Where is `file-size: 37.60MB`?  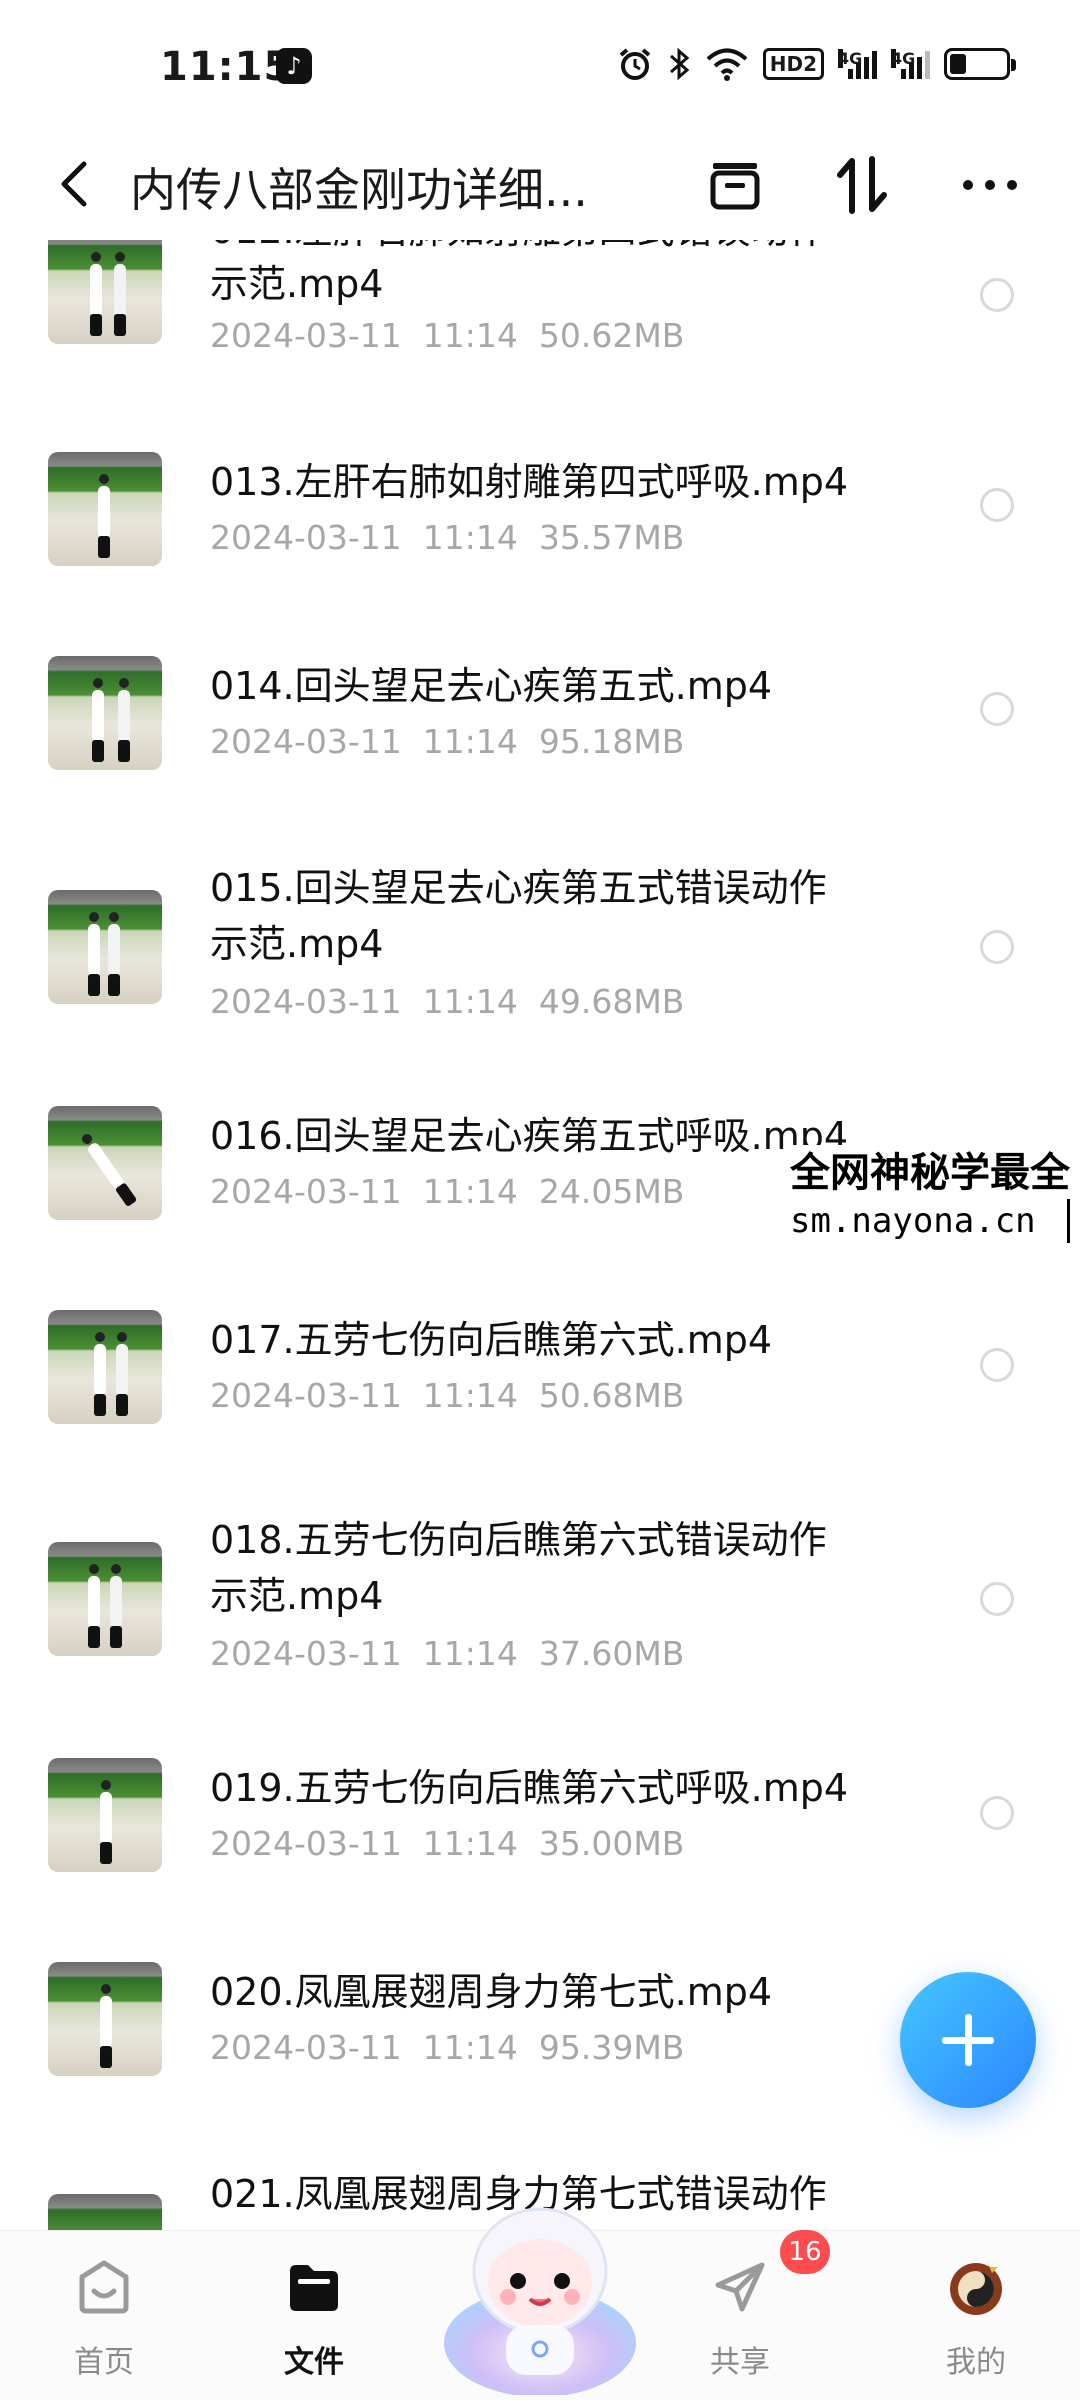
file-size: 37.60MB is located at coordinates (611, 1653).